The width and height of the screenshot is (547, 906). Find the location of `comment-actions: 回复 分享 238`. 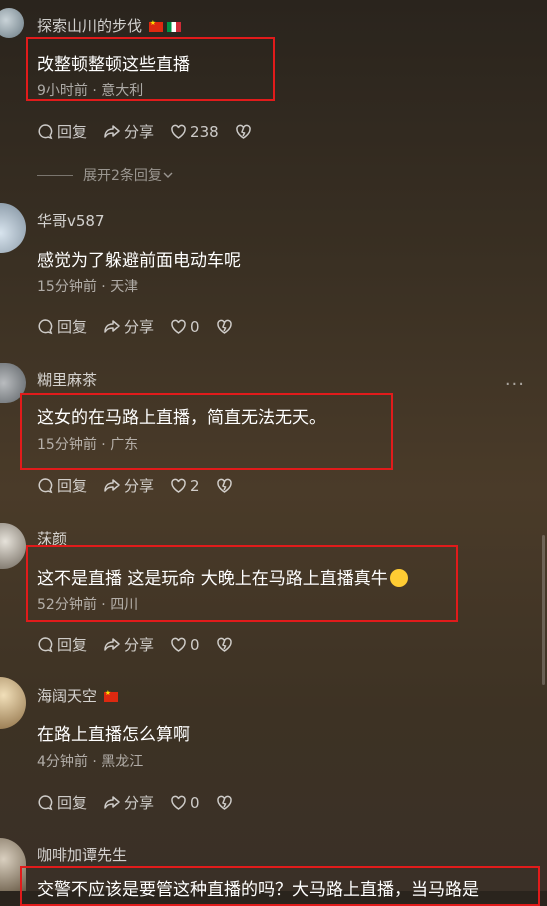

comment-actions: 回复 分享 238 is located at coordinates (154, 131).